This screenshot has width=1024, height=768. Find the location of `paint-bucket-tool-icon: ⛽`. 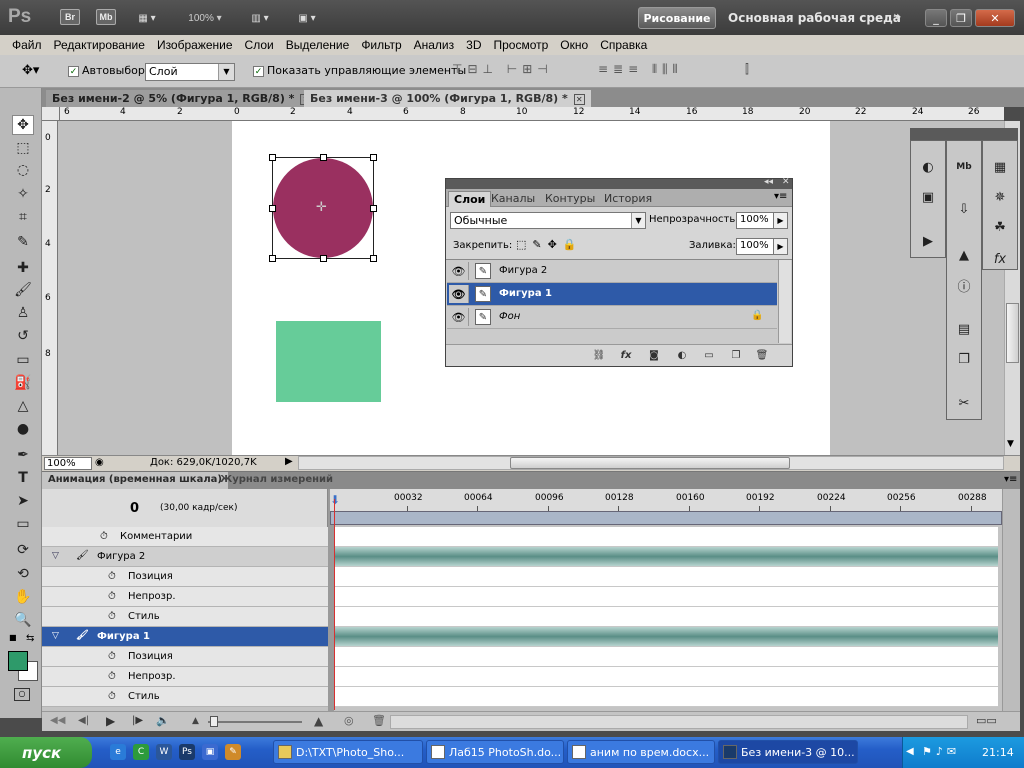

paint-bucket-tool-icon: ⛽ is located at coordinates (23, 383).